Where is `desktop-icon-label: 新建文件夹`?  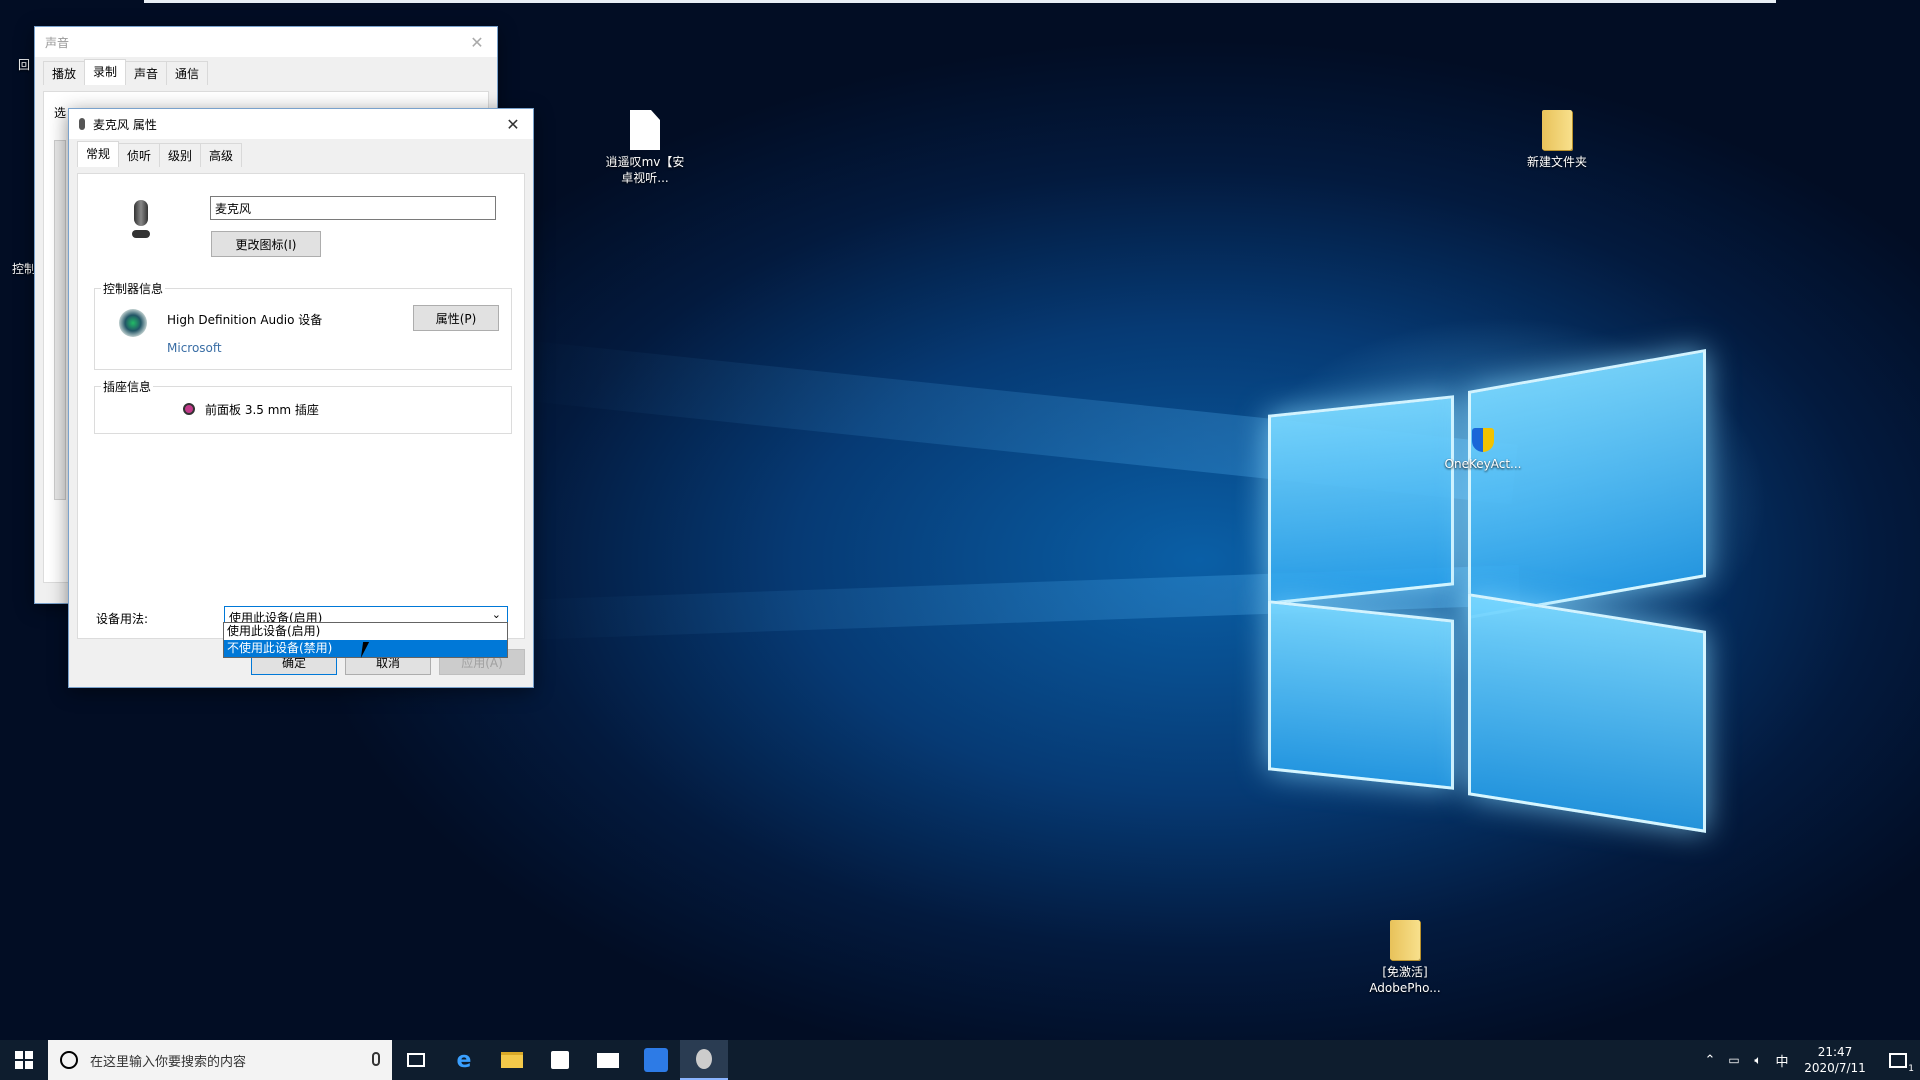
desktop-icon-label: 新建文件夹 is located at coordinates (1556, 162).